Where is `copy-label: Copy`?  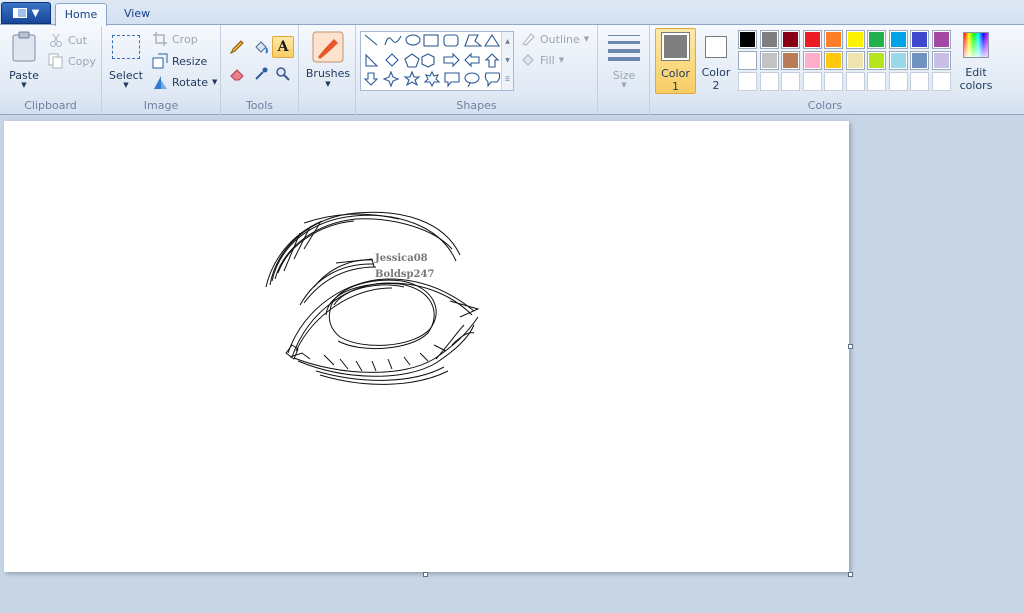
copy-label: Copy is located at coordinates (82, 61).